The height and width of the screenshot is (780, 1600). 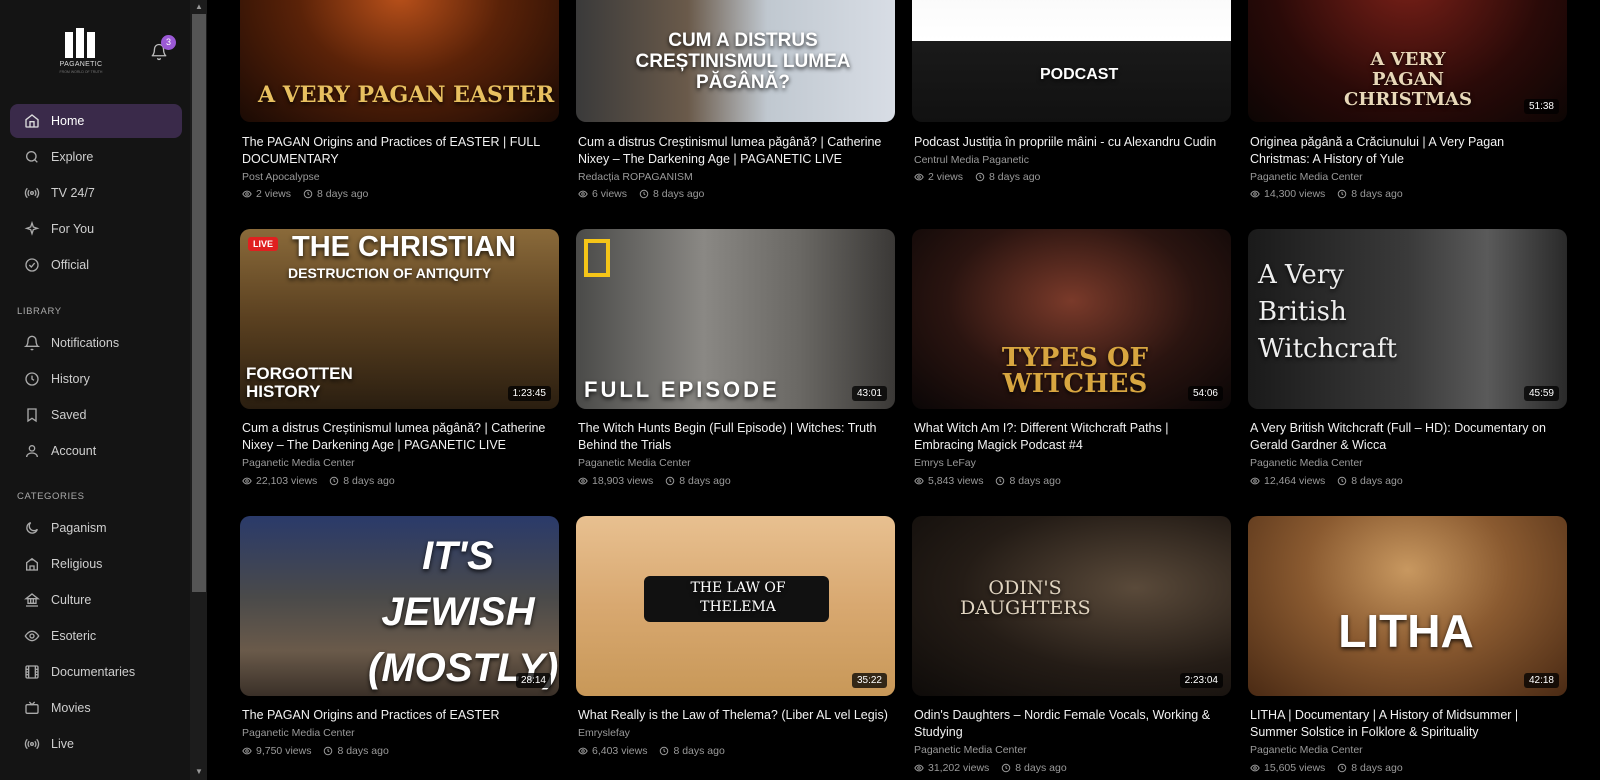 I want to click on channel-name: Emrys LeFay, so click(x=945, y=463).